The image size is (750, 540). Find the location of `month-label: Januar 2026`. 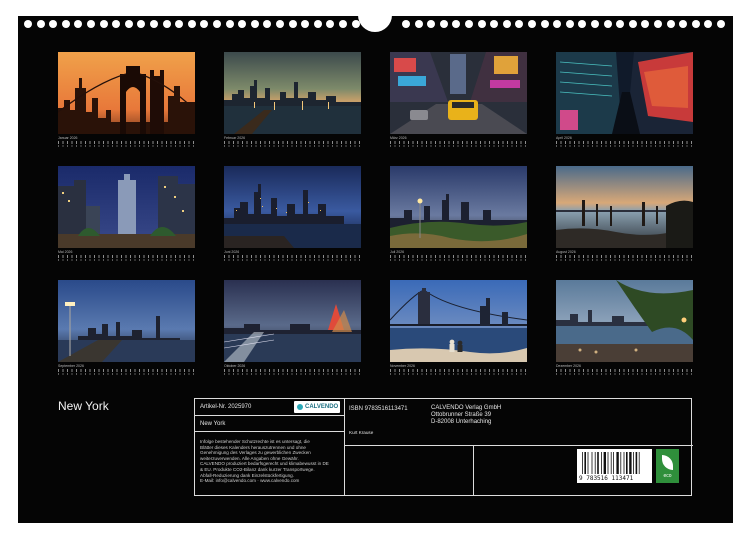

month-label: Januar 2026 is located at coordinates (68, 138).